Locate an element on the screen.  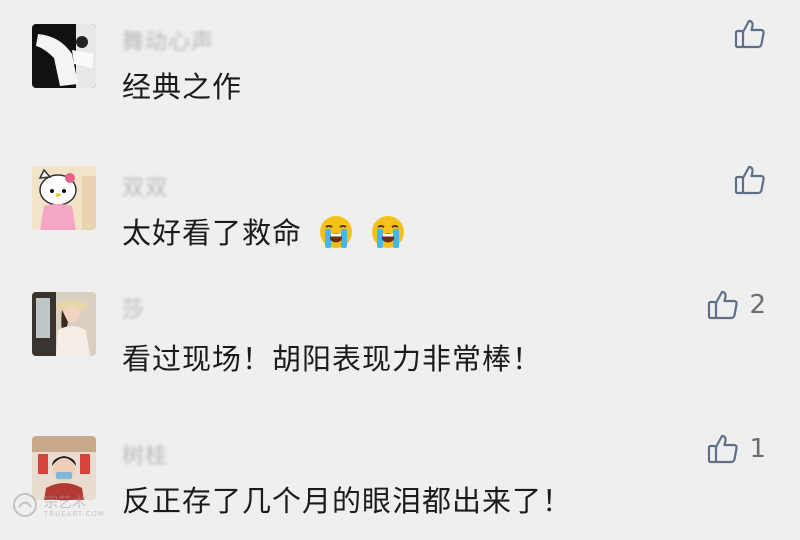
commenter-name: 莎 is located at coordinates (133, 308).